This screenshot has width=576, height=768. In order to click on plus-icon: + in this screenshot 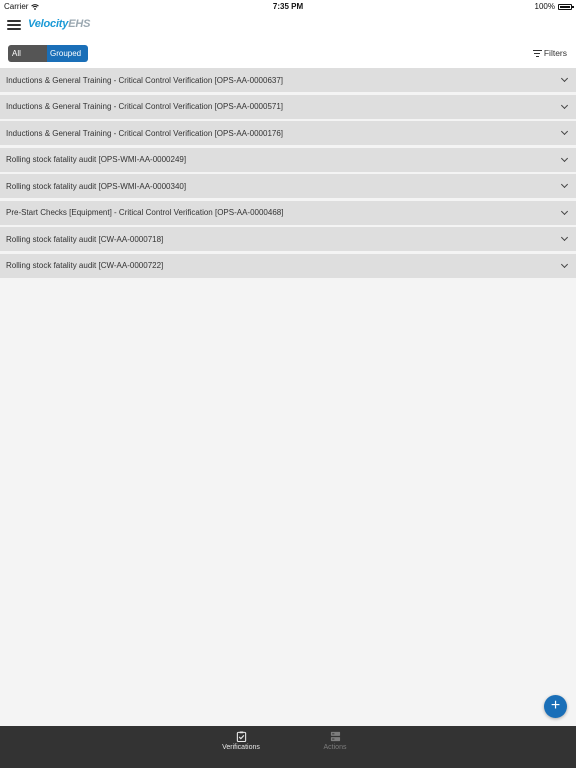, I will do `click(555, 705)`.